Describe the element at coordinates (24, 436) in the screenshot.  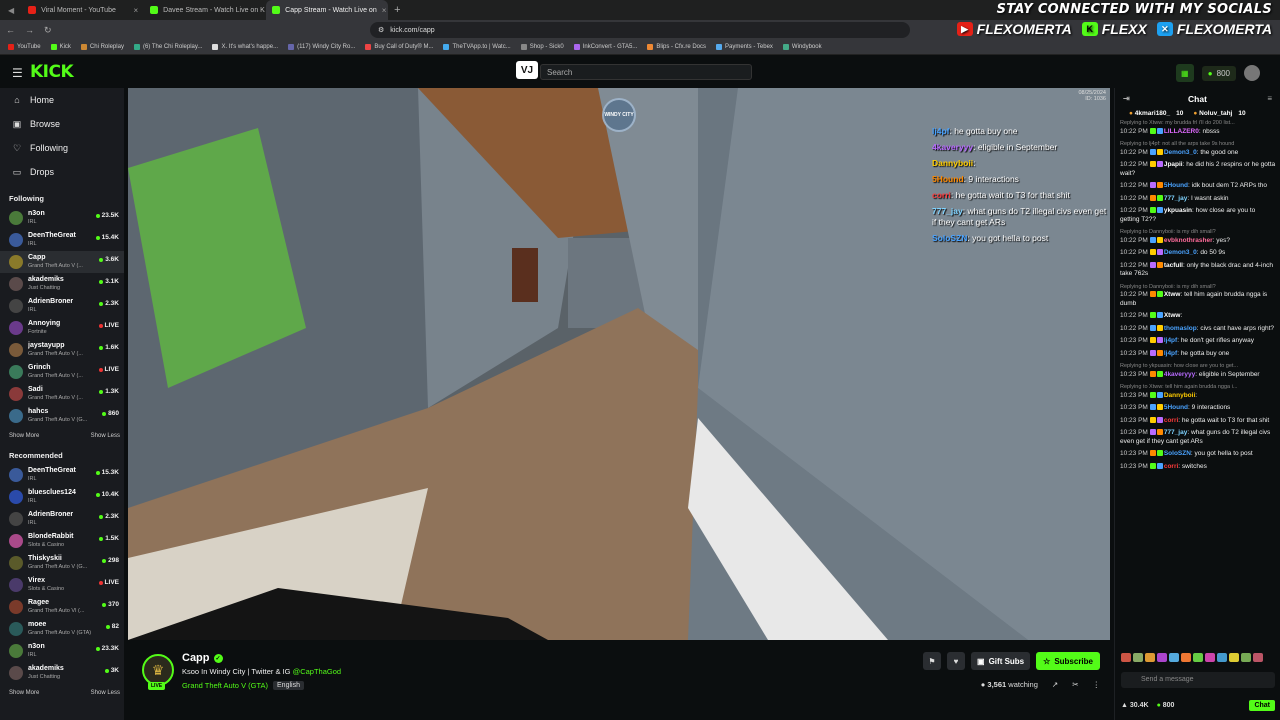
I see `show-more-button: Show More` at that location.